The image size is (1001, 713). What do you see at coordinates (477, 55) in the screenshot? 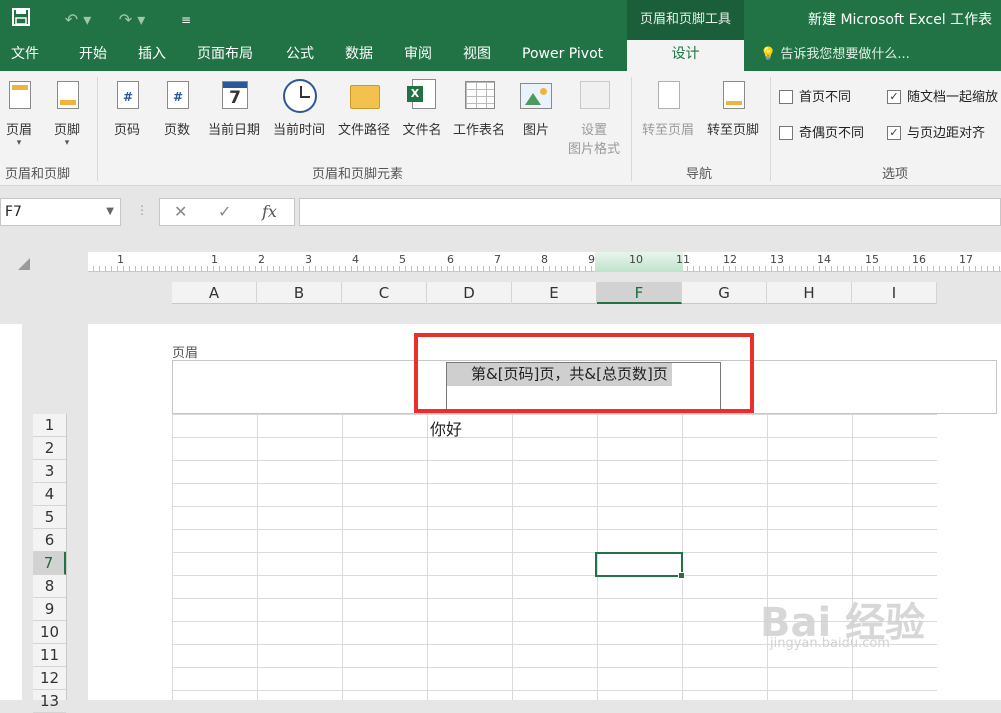
I see `tab-view: 视图` at bounding box center [477, 55].